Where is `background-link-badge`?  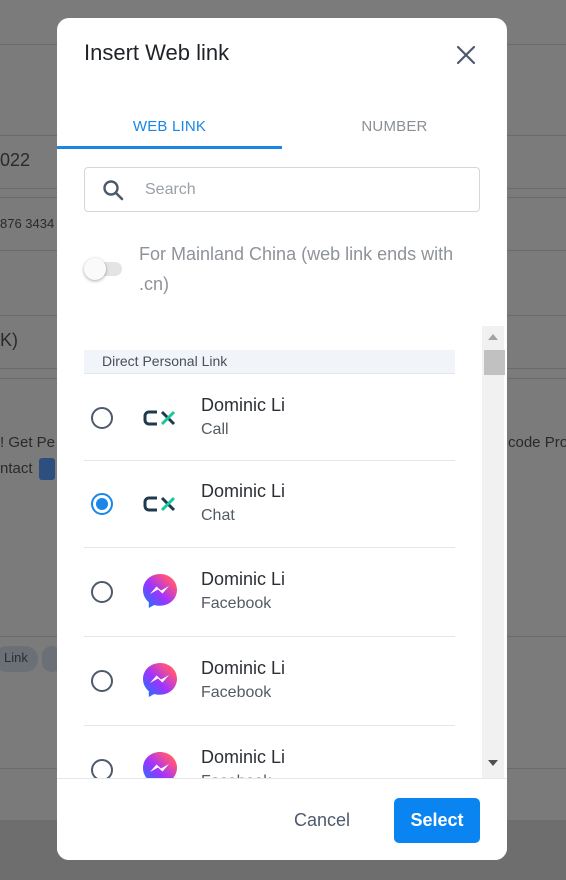
background-link-badge is located at coordinates (47, 469).